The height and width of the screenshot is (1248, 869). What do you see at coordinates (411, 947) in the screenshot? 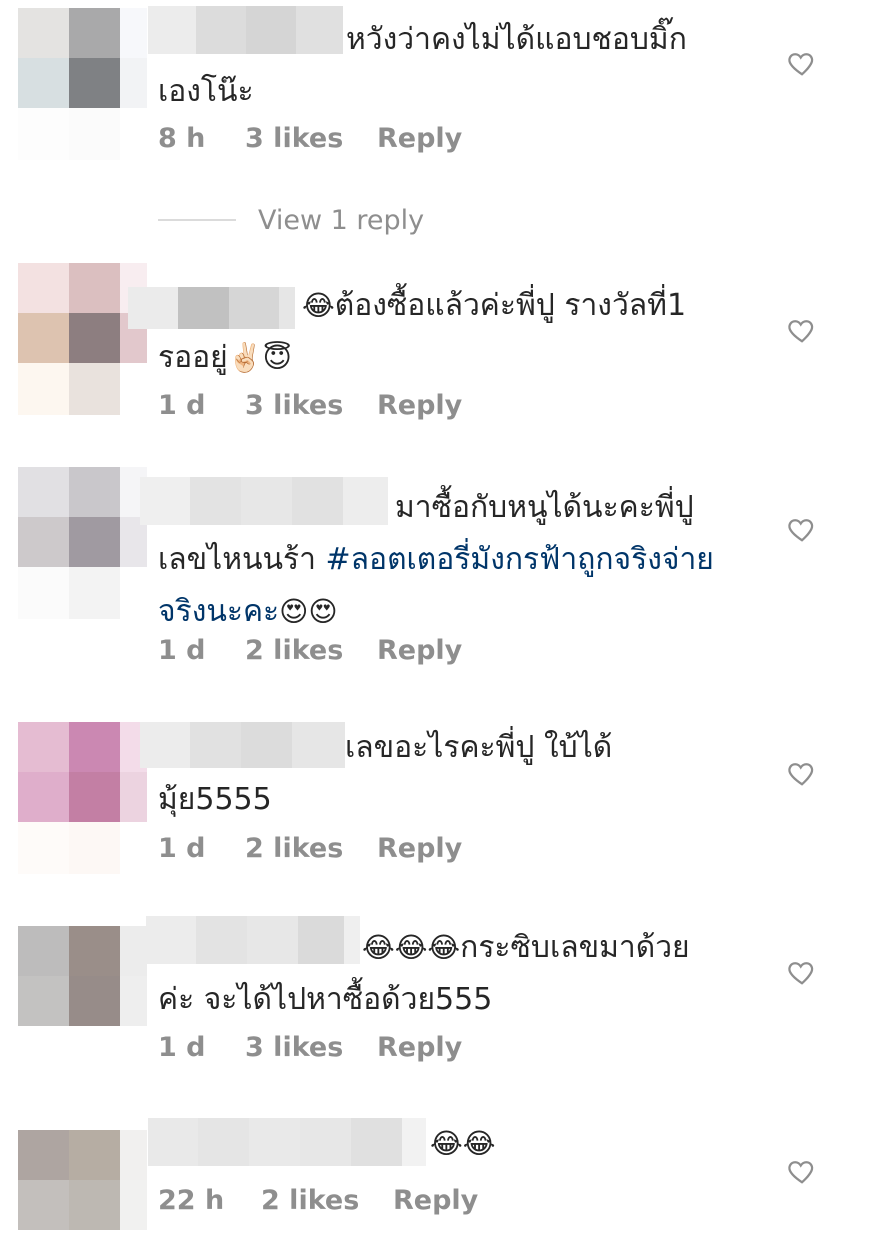
I see `emoji-laughing: 😂😂😂` at bounding box center [411, 947].